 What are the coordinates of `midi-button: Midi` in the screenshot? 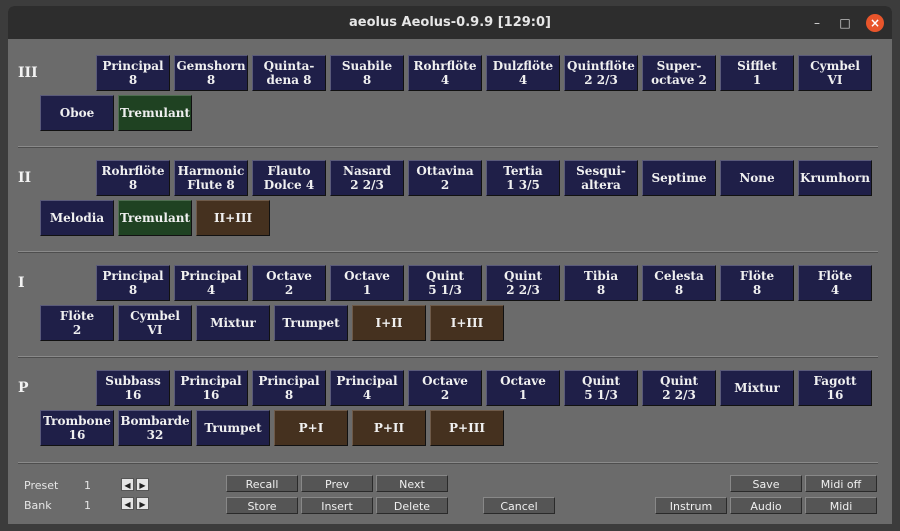 It's located at (841, 505).